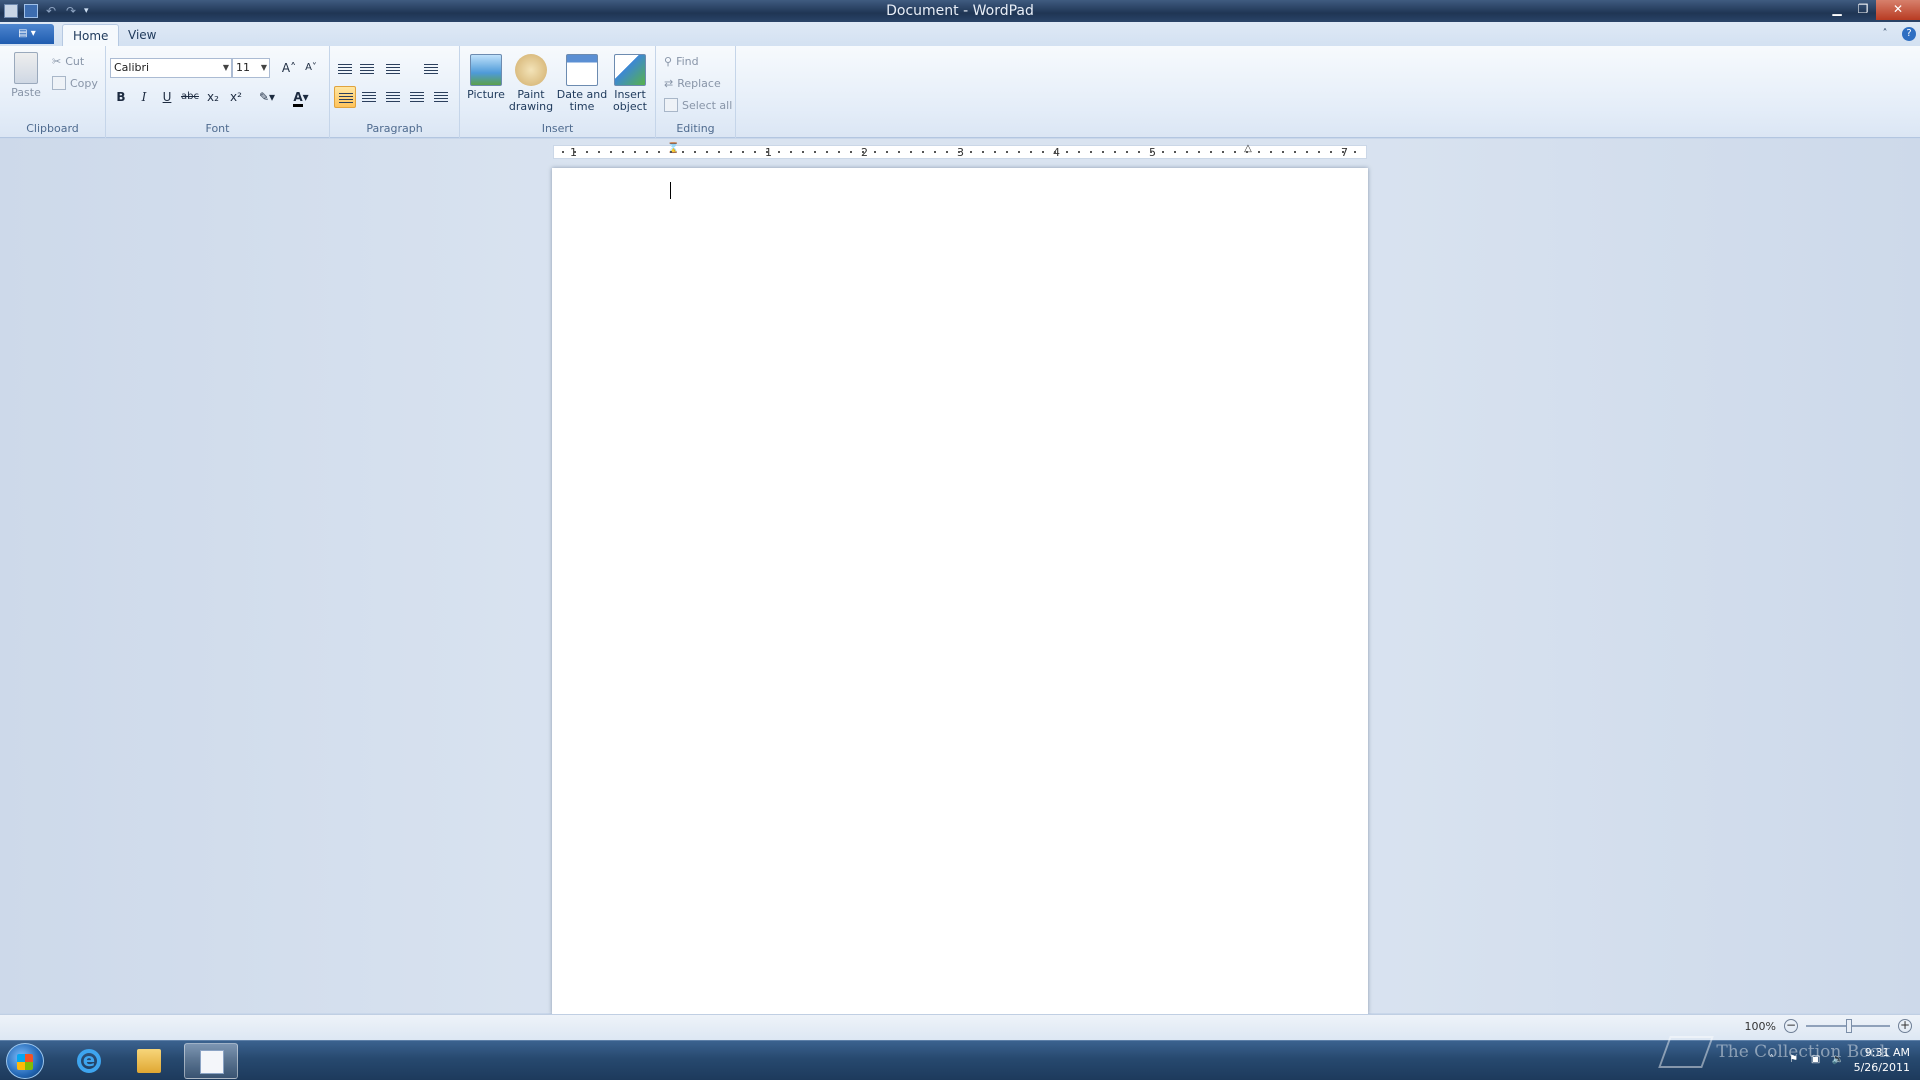 This screenshot has height=1080, width=1920. Describe the element at coordinates (369, 97) in the screenshot. I see `align-center-button` at that location.